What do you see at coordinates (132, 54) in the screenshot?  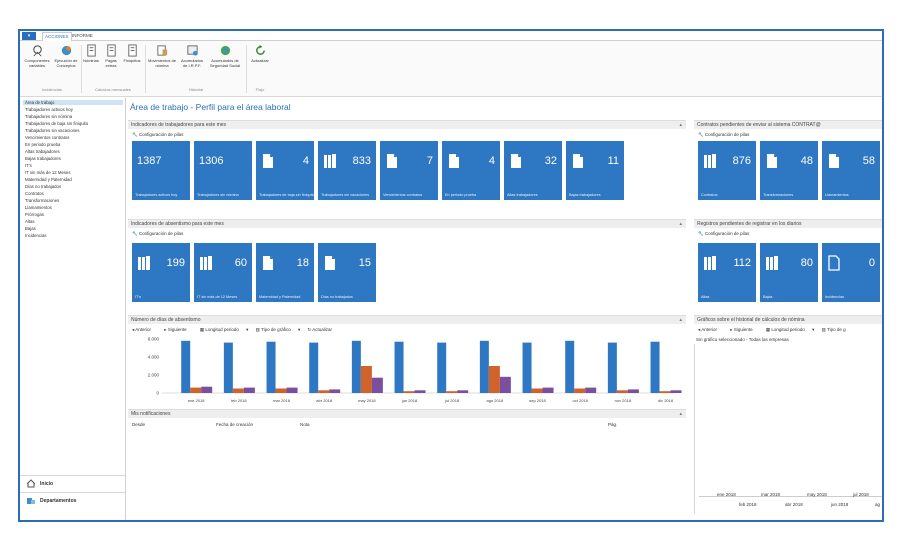 I see `finiquitos-button: Finiquitos` at bounding box center [132, 54].